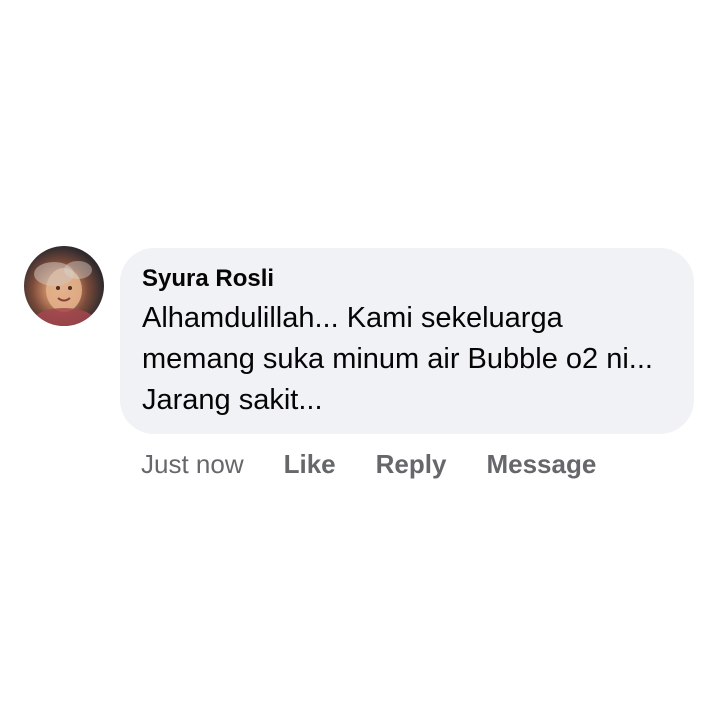 This screenshot has width=716, height=716. Describe the element at coordinates (64, 293) in the screenshot. I see `profile-photo-icon` at that location.